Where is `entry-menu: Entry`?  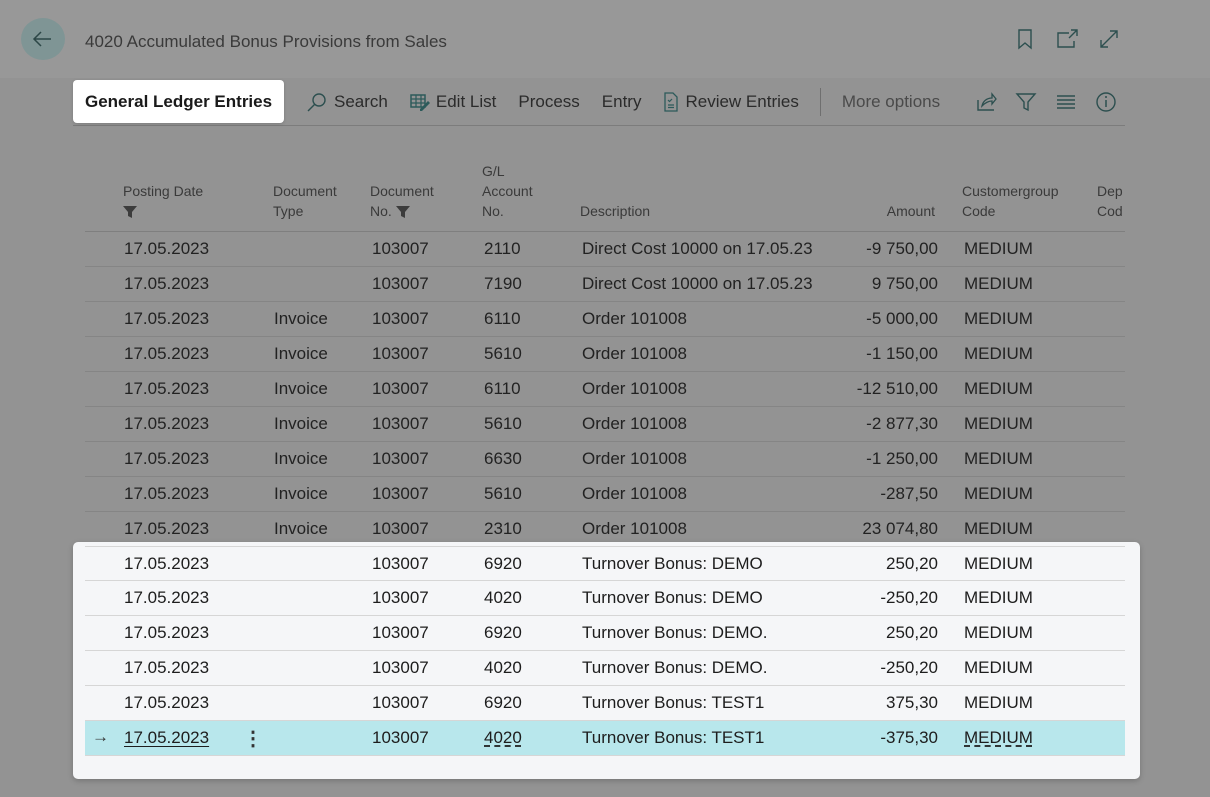
entry-menu: Entry is located at coordinates (622, 101).